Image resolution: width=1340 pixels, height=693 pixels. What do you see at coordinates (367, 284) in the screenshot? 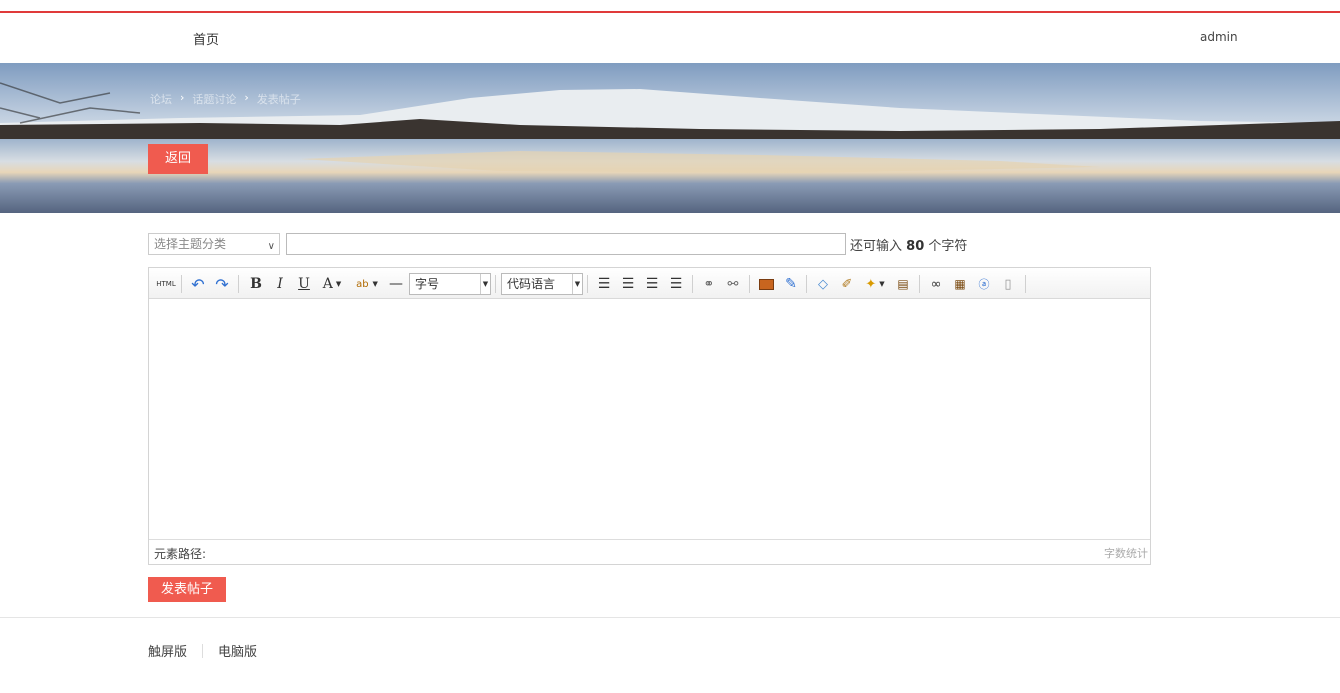
I see `highlight-icon: ab ▼` at bounding box center [367, 284].